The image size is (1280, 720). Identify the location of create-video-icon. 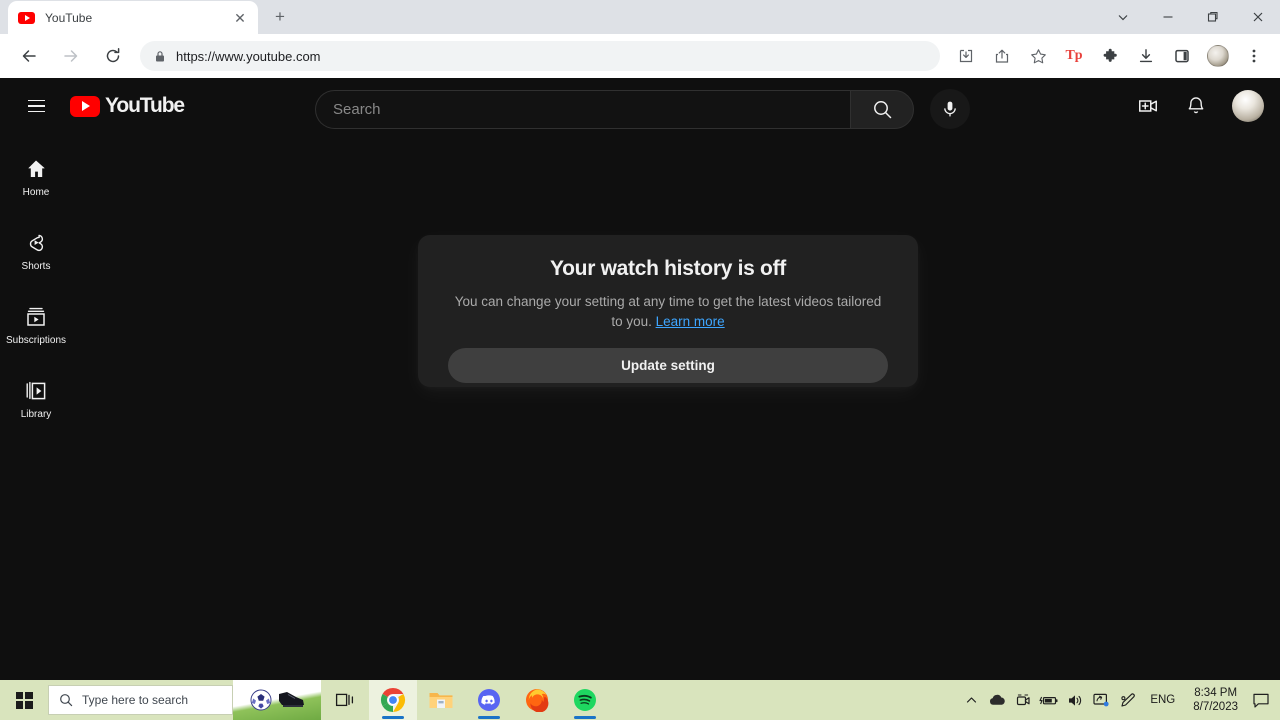
(1148, 106).